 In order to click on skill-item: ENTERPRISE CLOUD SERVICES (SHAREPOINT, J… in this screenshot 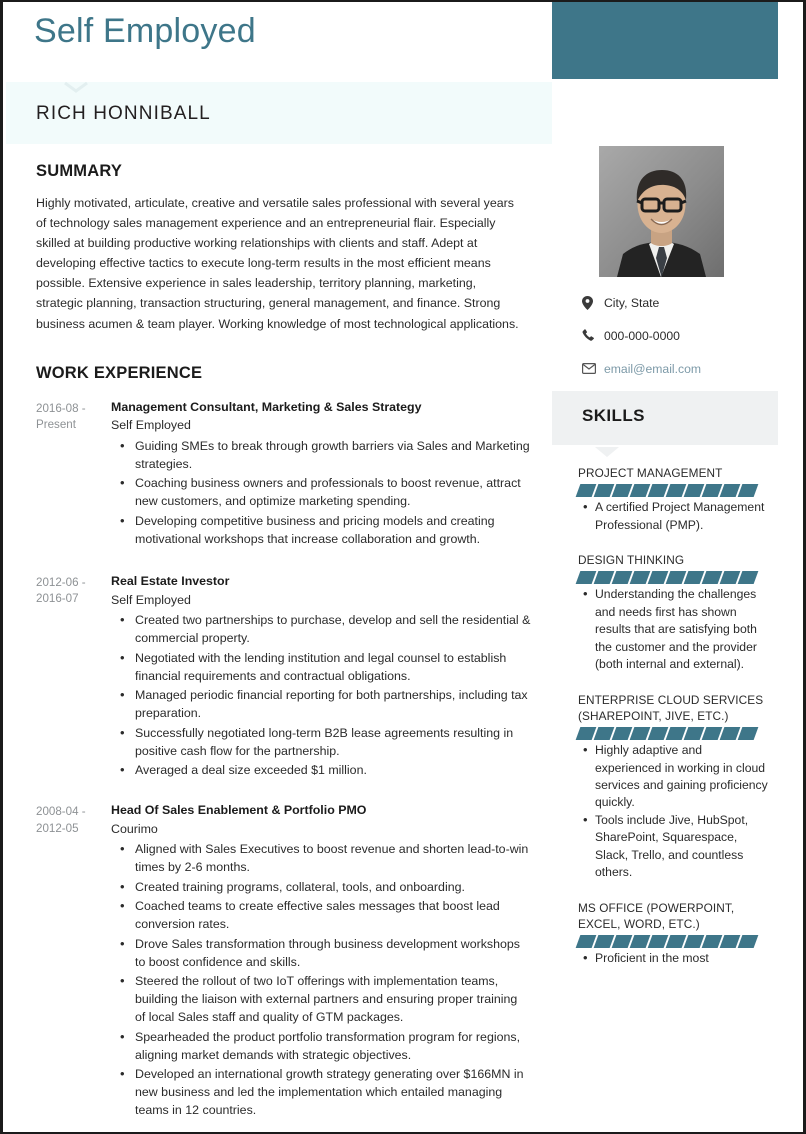, I will do `click(672, 787)`.